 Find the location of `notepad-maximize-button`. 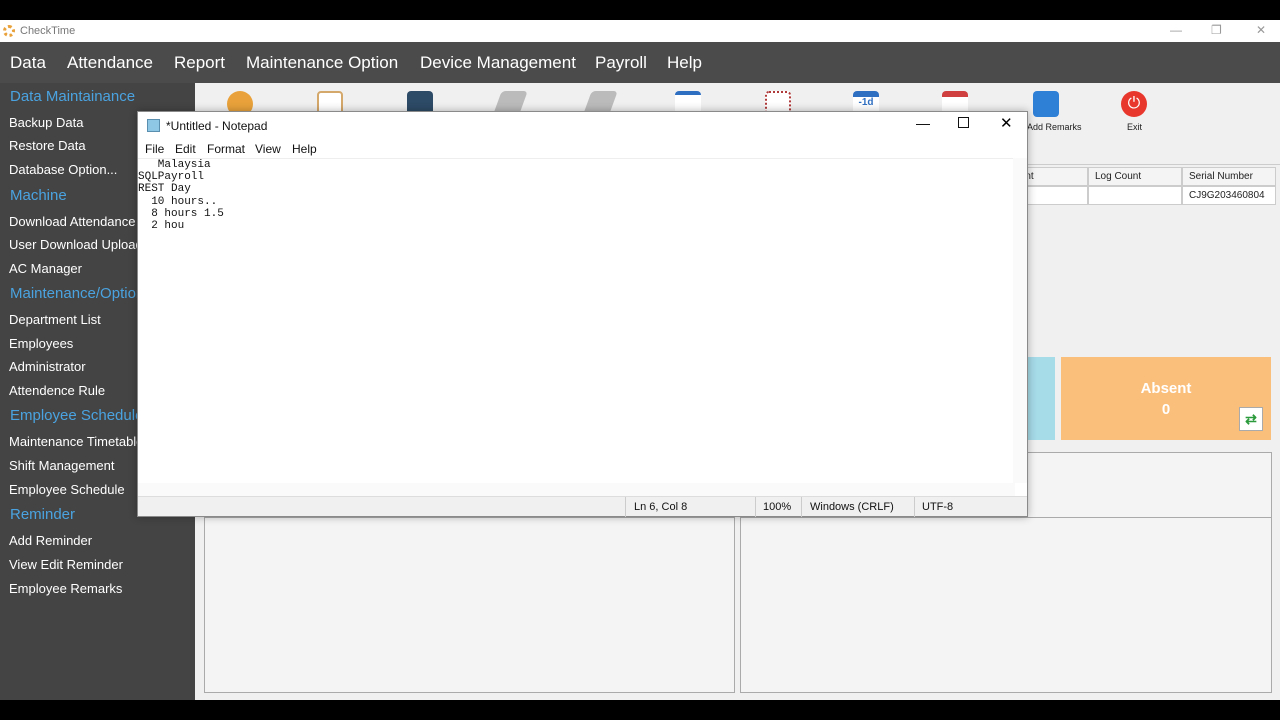

notepad-maximize-button is located at coordinates (963, 122).